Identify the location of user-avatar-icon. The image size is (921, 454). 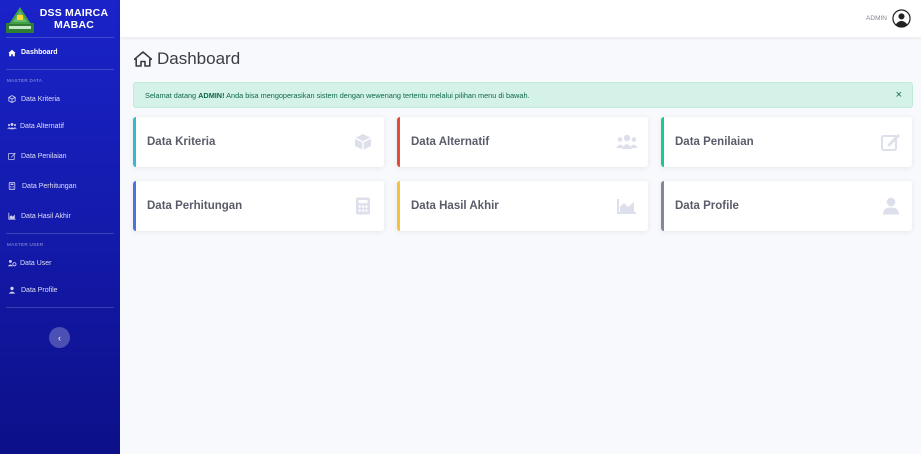
(901, 18).